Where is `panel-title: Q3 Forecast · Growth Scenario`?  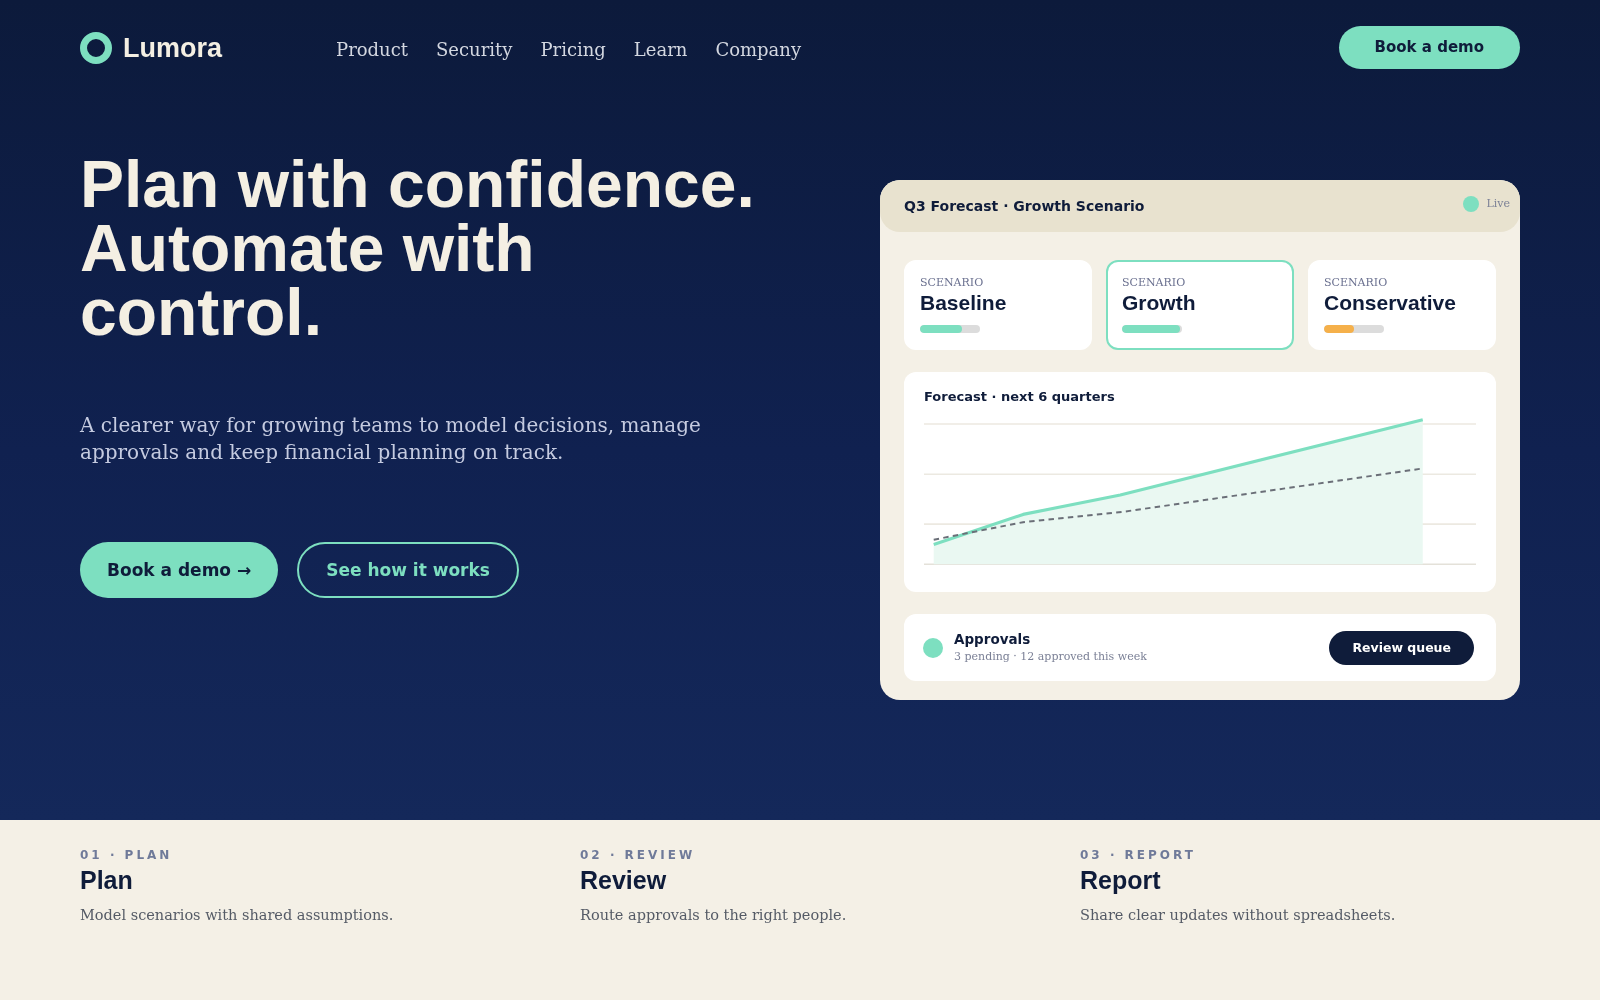 panel-title: Q3 Forecast · Growth Scenario is located at coordinates (1024, 206).